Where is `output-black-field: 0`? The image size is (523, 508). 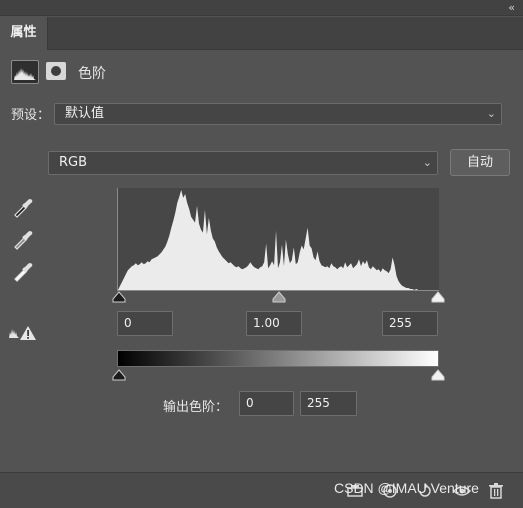
output-black-field: 0 is located at coordinates (266, 403).